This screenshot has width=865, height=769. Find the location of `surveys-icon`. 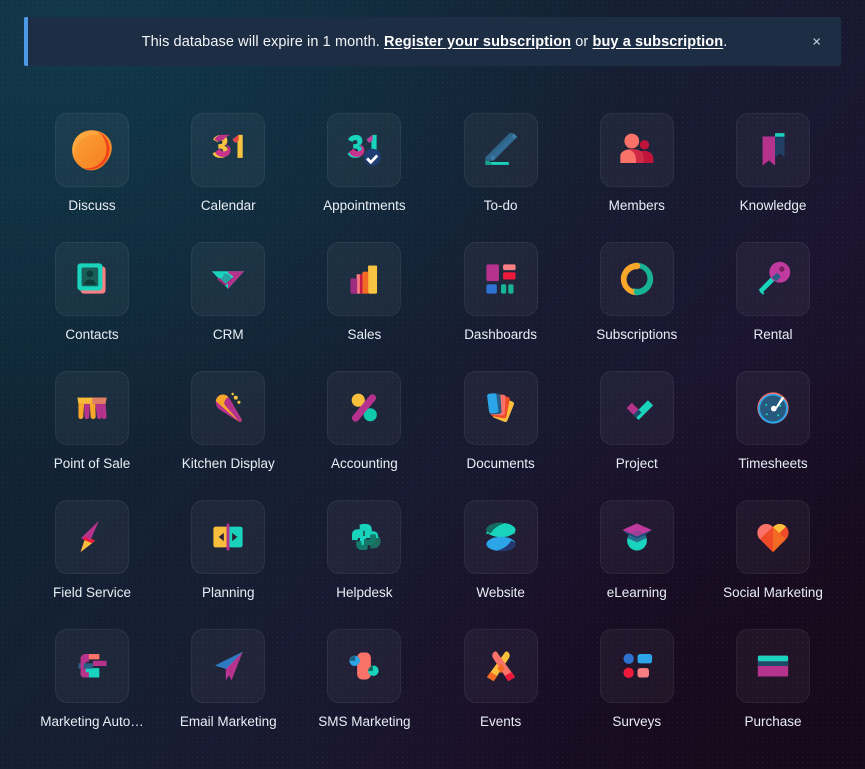

surveys-icon is located at coordinates (636, 666).